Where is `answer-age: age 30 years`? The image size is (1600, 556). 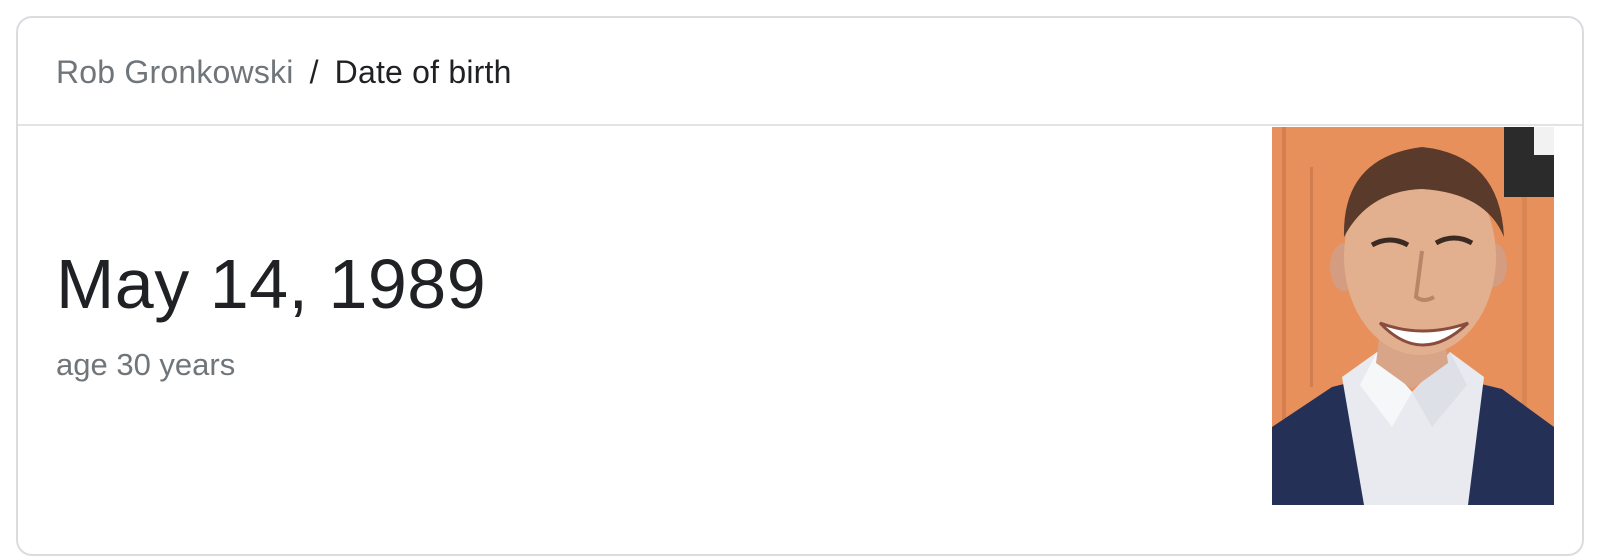
answer-age: age 30 years is located at coordinates (146, 364).